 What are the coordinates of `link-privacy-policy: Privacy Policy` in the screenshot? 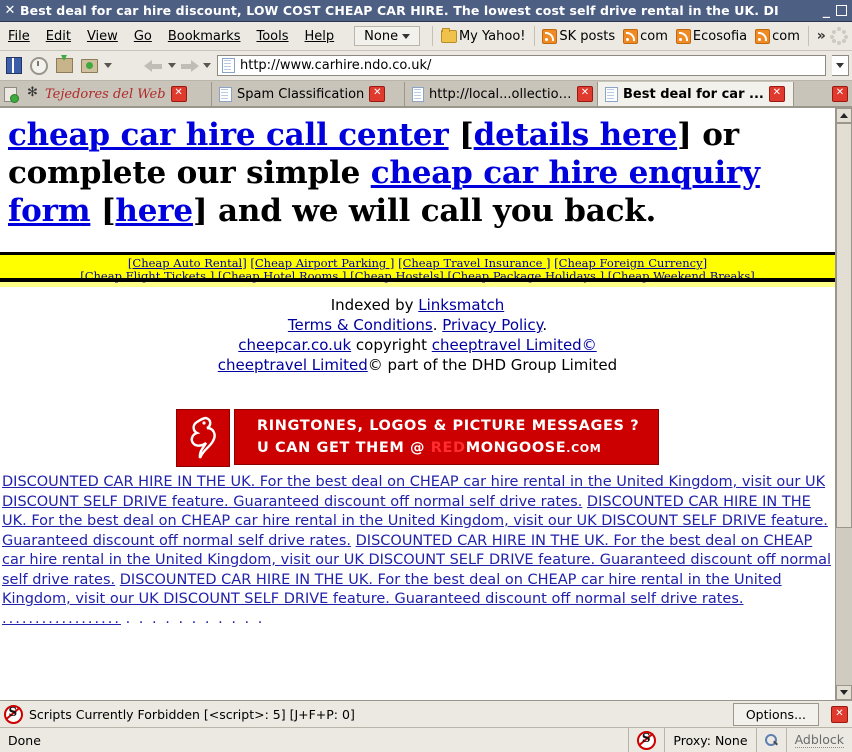 It's located at (492, 325).